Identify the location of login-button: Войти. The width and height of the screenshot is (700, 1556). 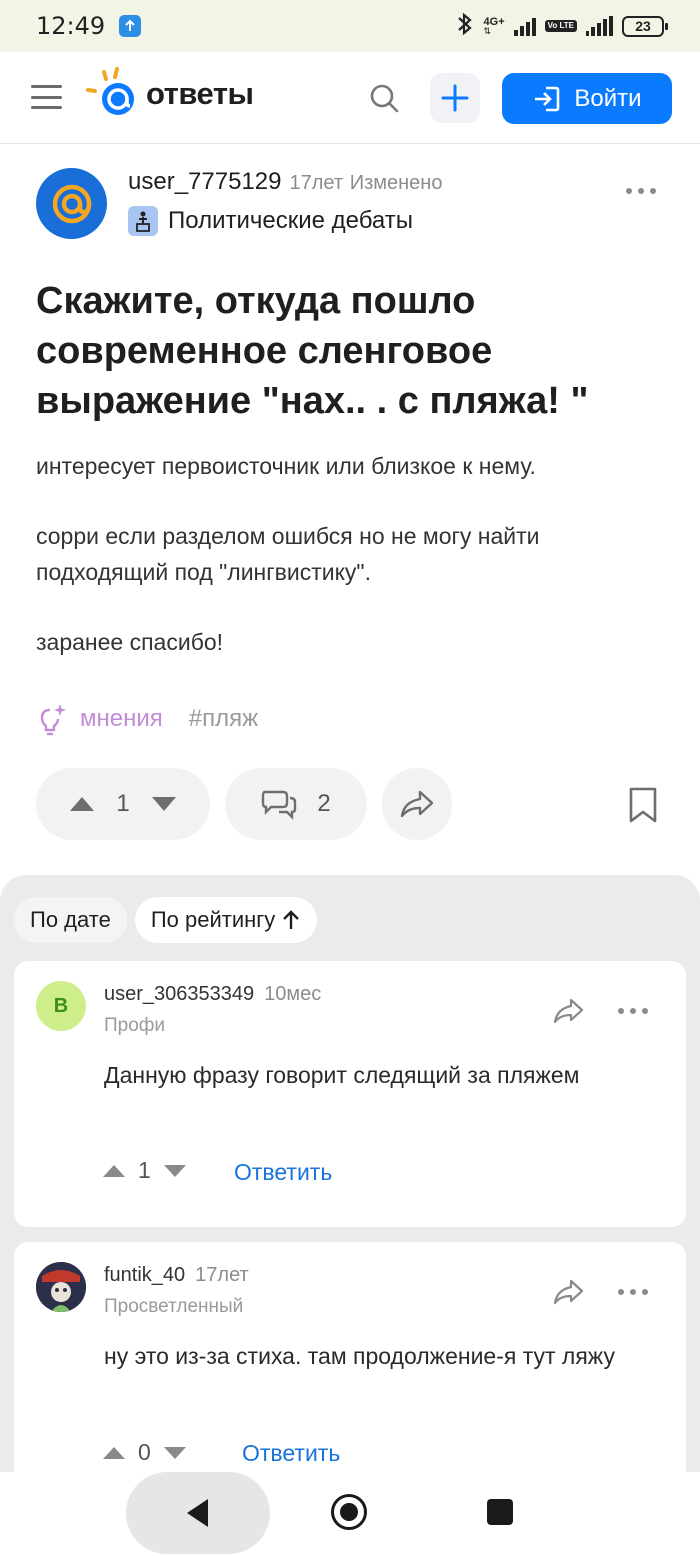
(587, 98).